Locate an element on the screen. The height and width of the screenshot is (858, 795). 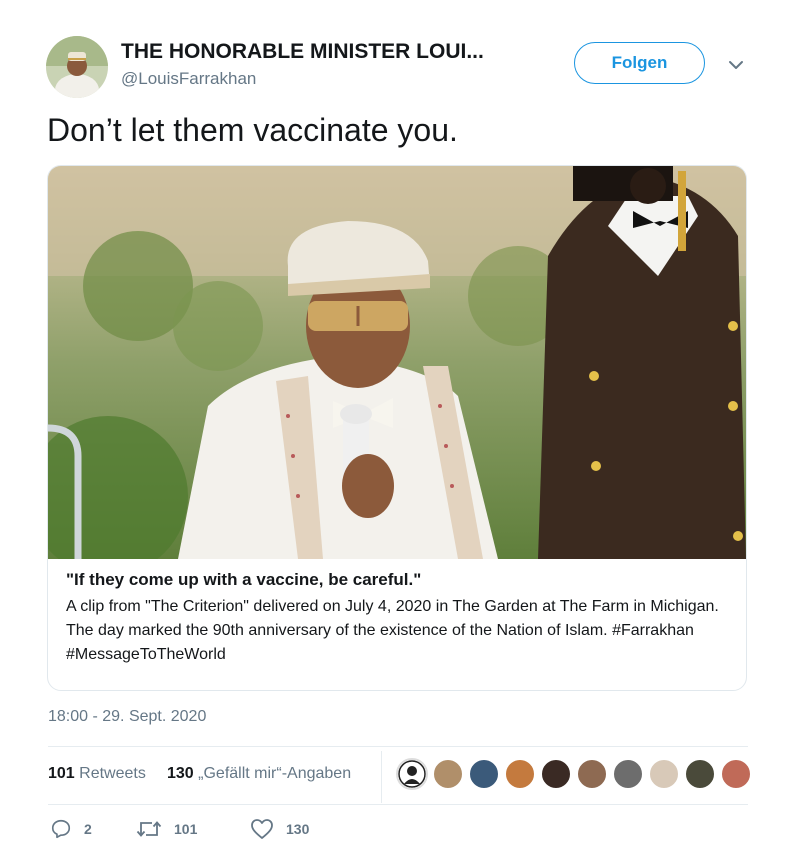
engagement-stats: 101 Retweets 130 „Gefällt mir“-Angaben is located at coordinates (400, 775).